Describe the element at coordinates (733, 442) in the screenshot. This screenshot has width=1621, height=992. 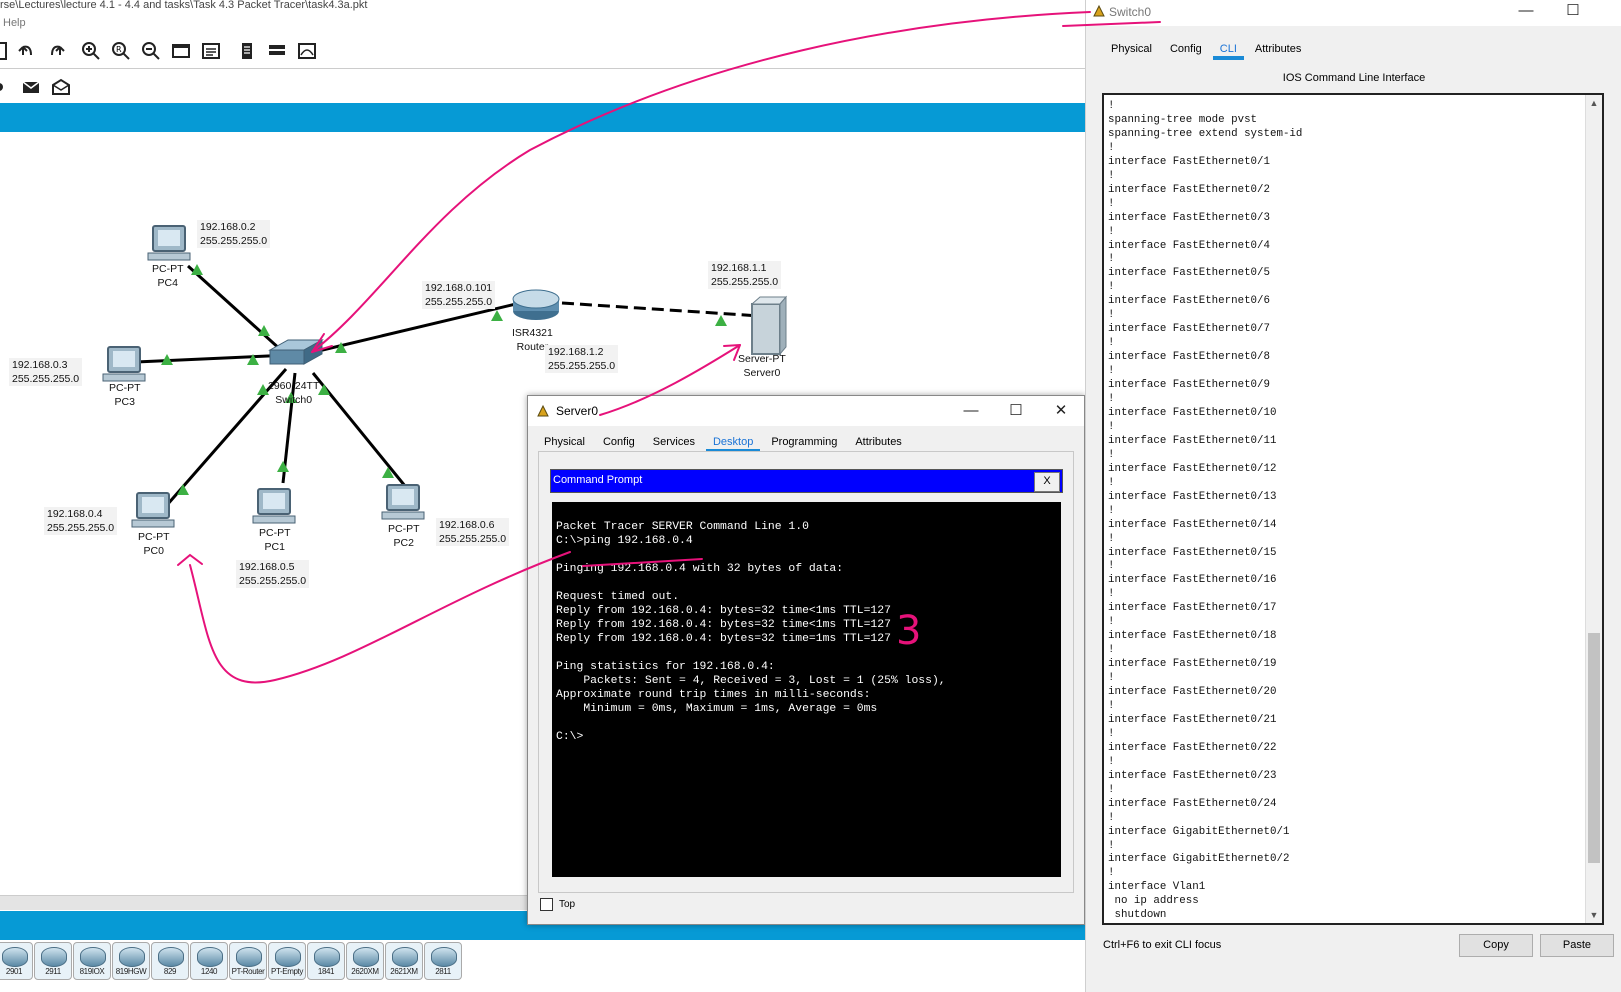
I see `tab-desktop: Desktop` at that location.